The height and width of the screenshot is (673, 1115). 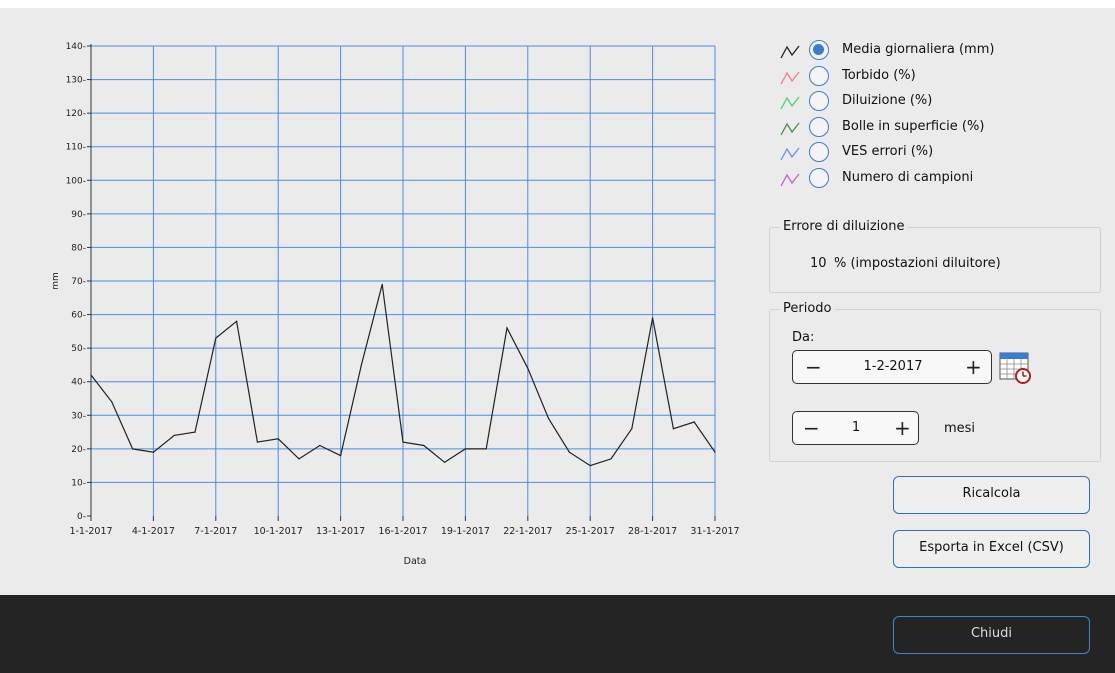 I want to click on close-button: Chiudi, so click(x=991, y=635).